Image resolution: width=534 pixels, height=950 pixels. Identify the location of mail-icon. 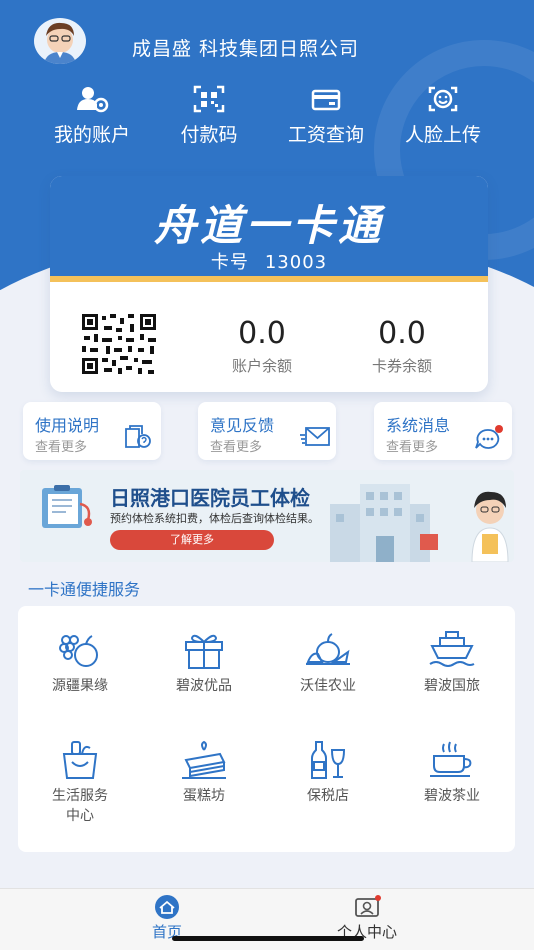
(315, 436).